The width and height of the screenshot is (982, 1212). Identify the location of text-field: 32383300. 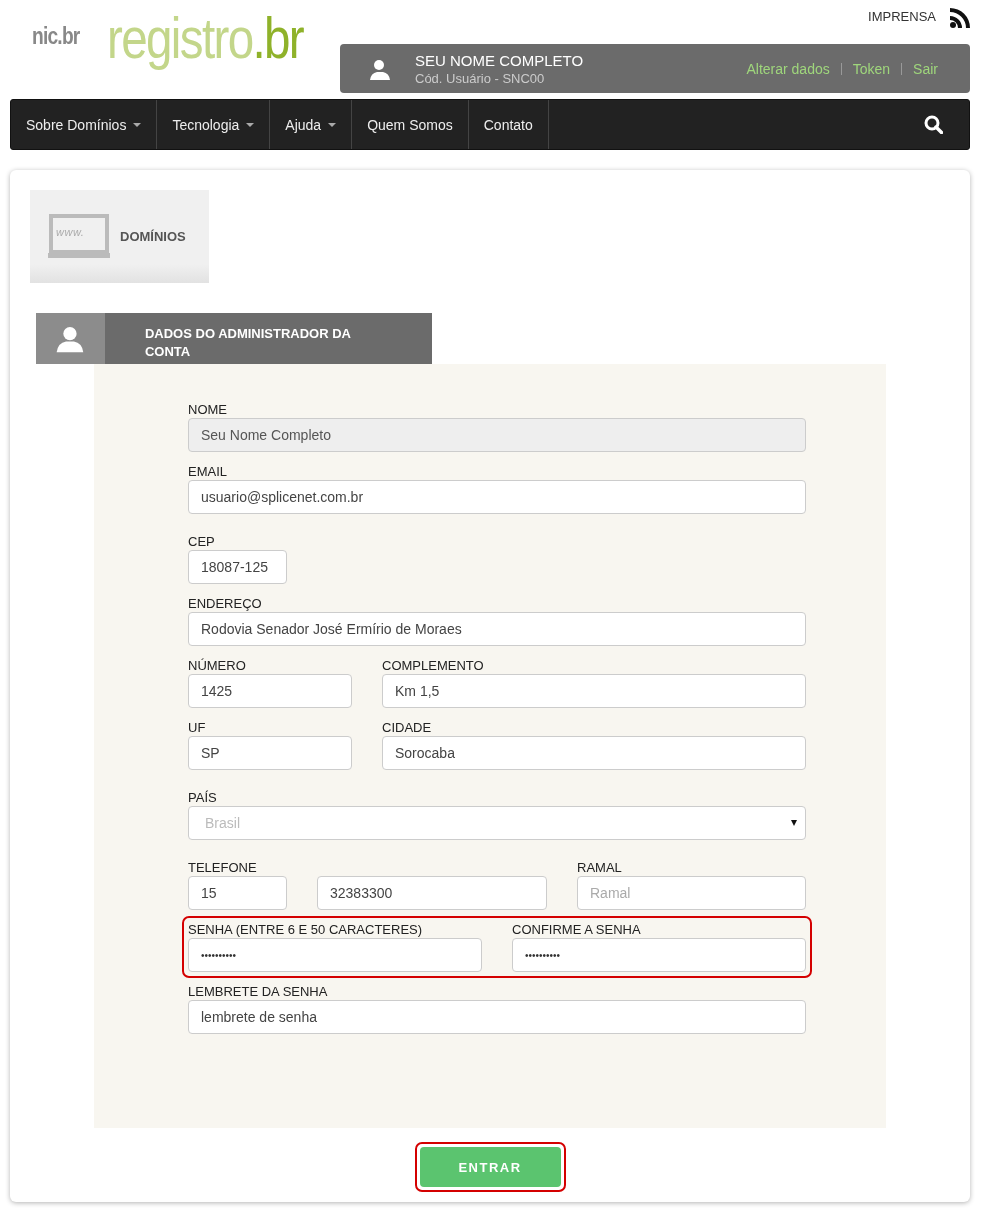
(432, 893).